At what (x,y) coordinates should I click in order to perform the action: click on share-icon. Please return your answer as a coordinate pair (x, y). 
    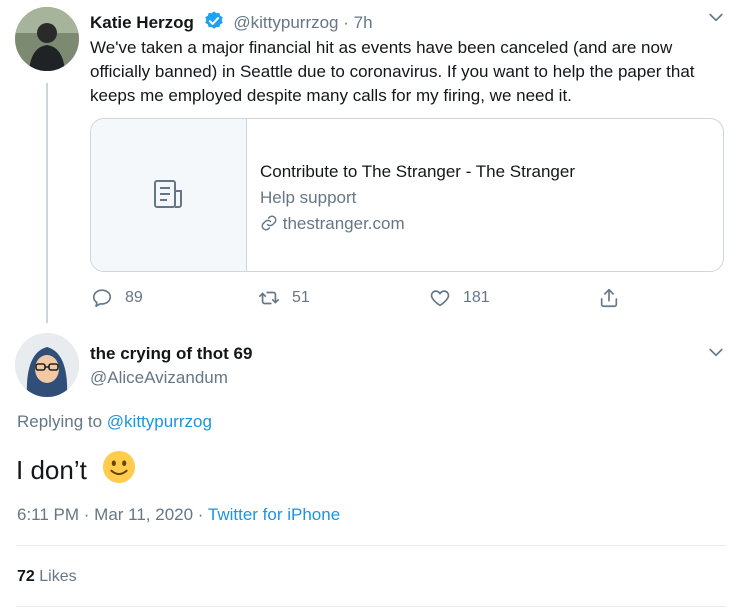
    Looking at the image, I should click on (609, 298).